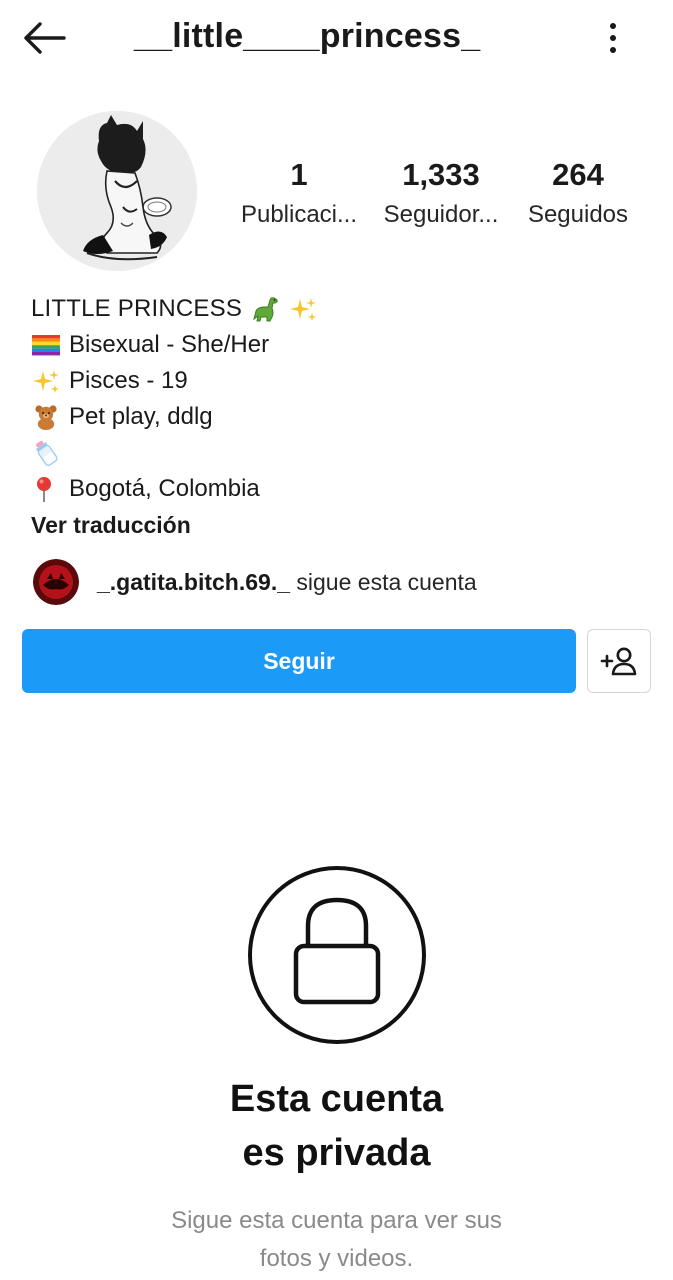 Image resolution: width=673 pixels, height=1280 pixels. What do you see at coordinates (46, 417) in the screenshot?
I see `teddy-bear-emoji` at bounding box center [46, 417].